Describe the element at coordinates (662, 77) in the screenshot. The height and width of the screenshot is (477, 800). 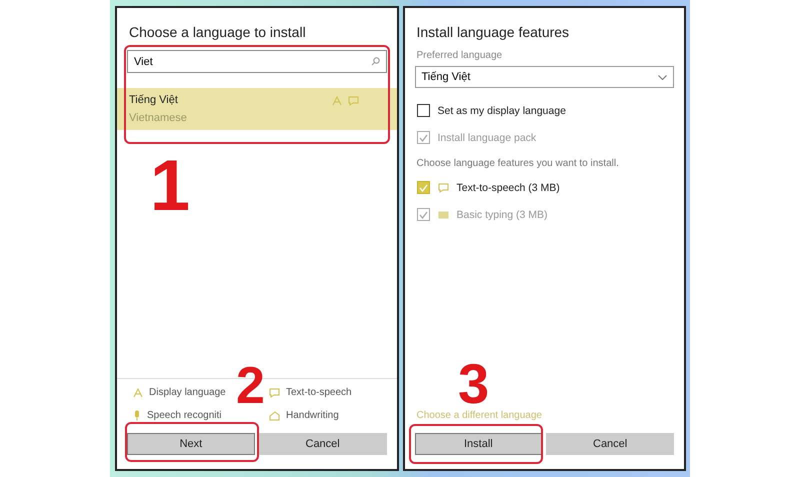
I see `chevron-down-icon` at that location.